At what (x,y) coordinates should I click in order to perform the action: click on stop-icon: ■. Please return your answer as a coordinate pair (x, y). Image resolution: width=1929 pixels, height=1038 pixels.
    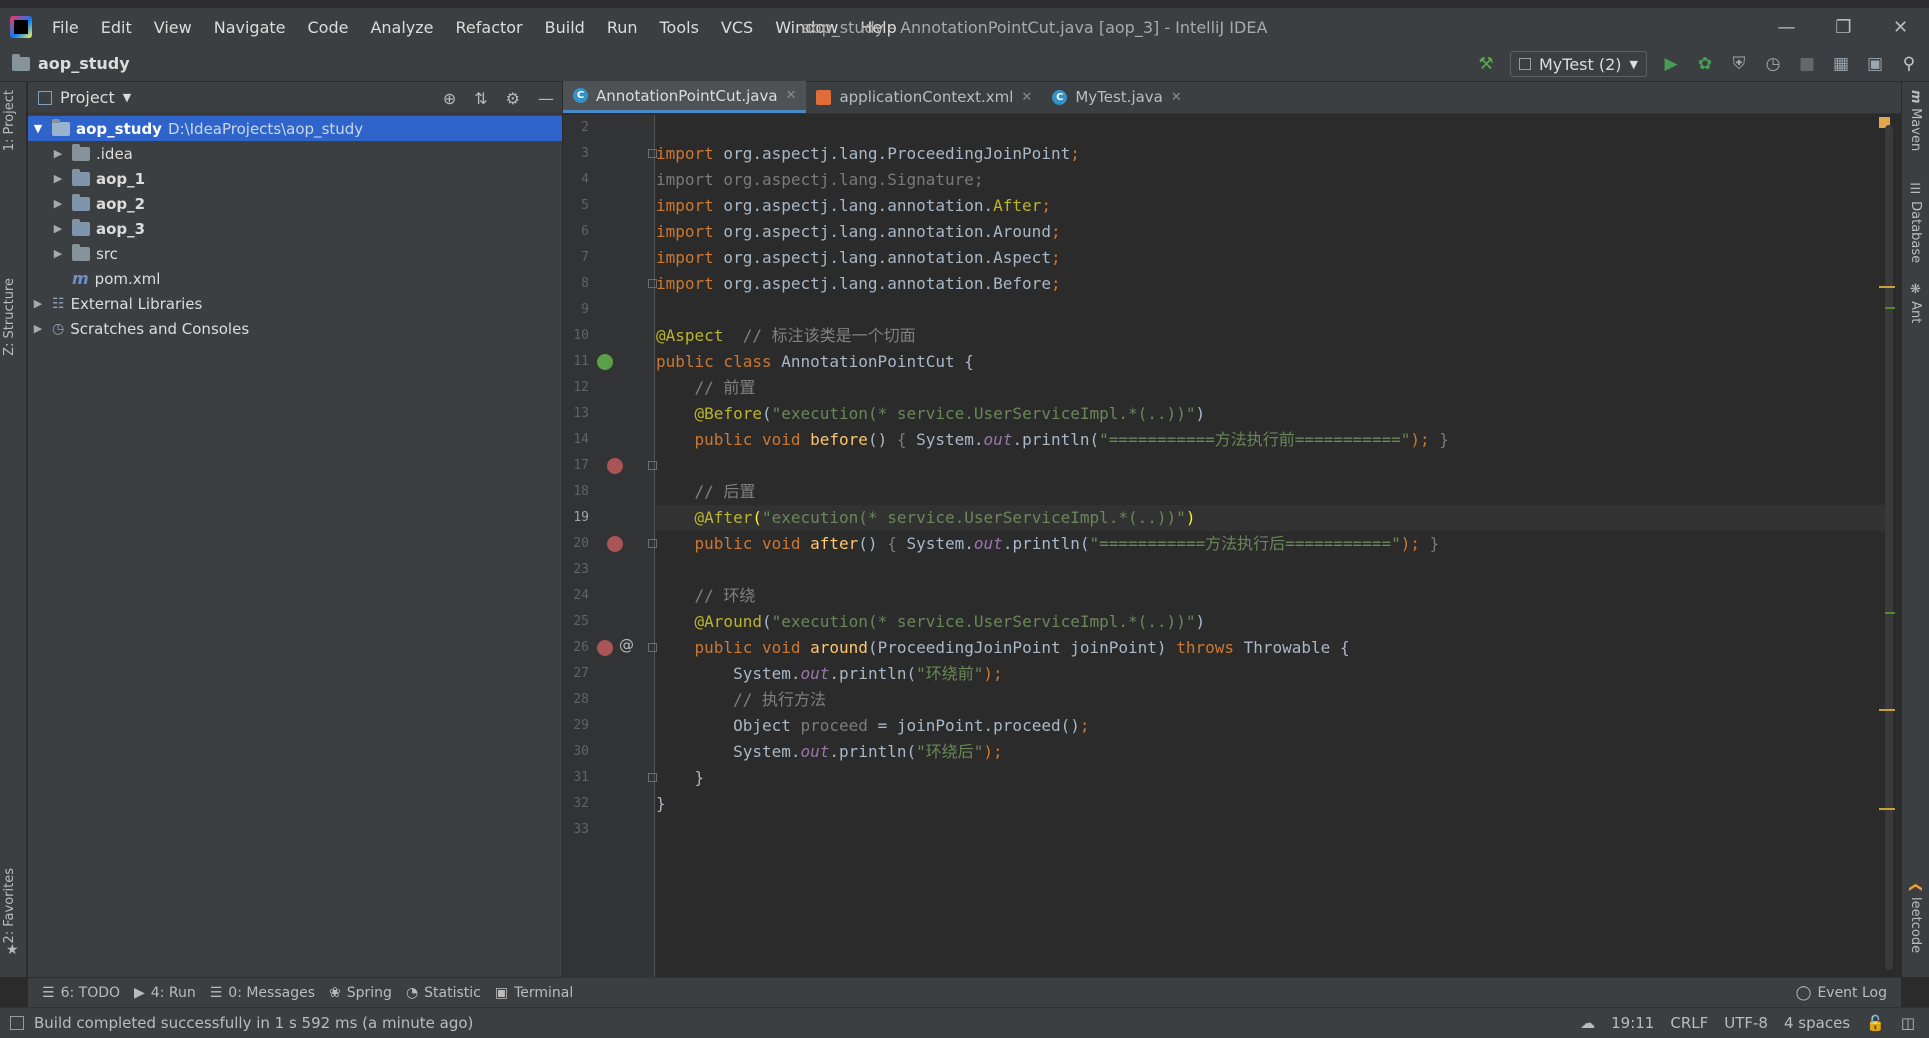
    Looking at the image, I should click on (1807, 64).